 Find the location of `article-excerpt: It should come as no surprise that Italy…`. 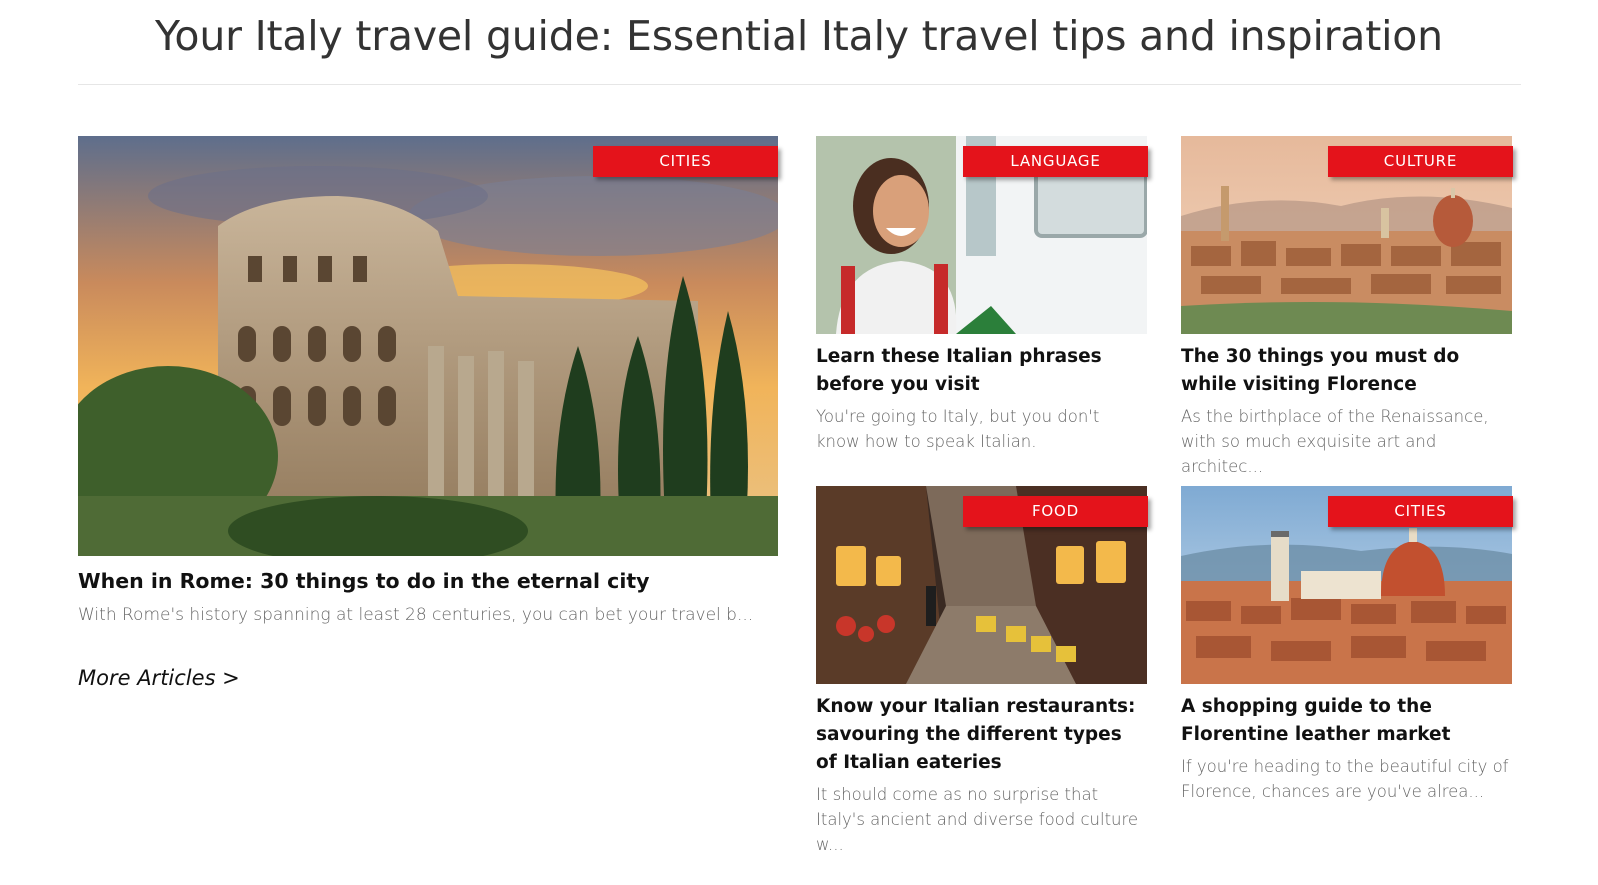

article-excerpt: It should come as no surprise that Italy… is located at coordinates (977, 819).